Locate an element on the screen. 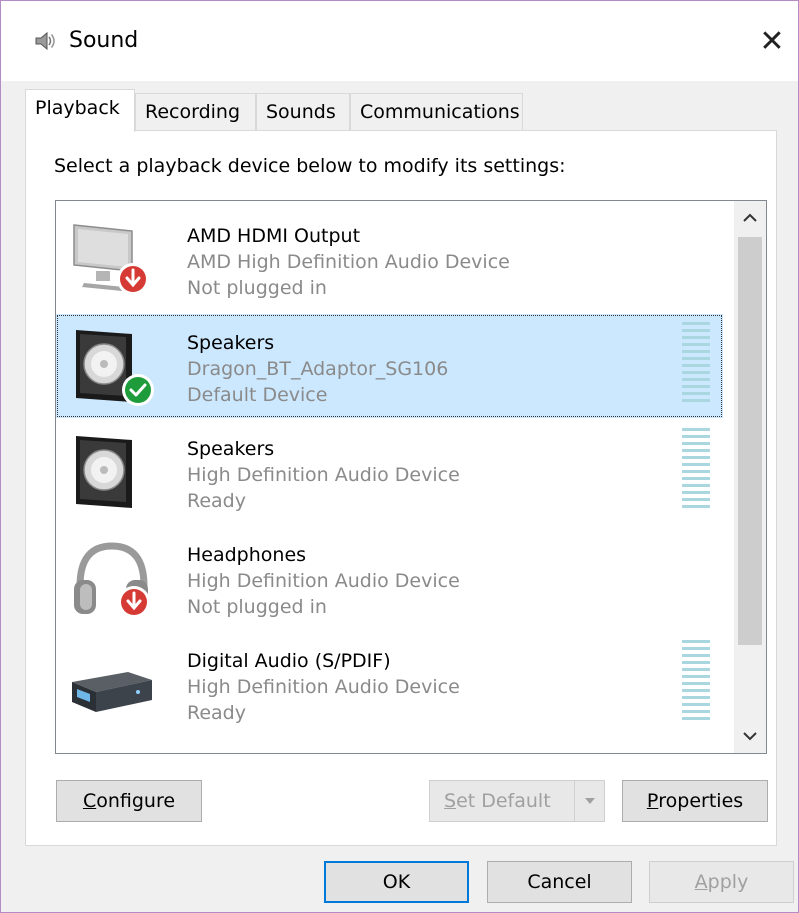 The width and height of the screenshot is (799, 913). device-description: Dragon_BT_Adaptor_SG106 is located at coordinates (318, 369).